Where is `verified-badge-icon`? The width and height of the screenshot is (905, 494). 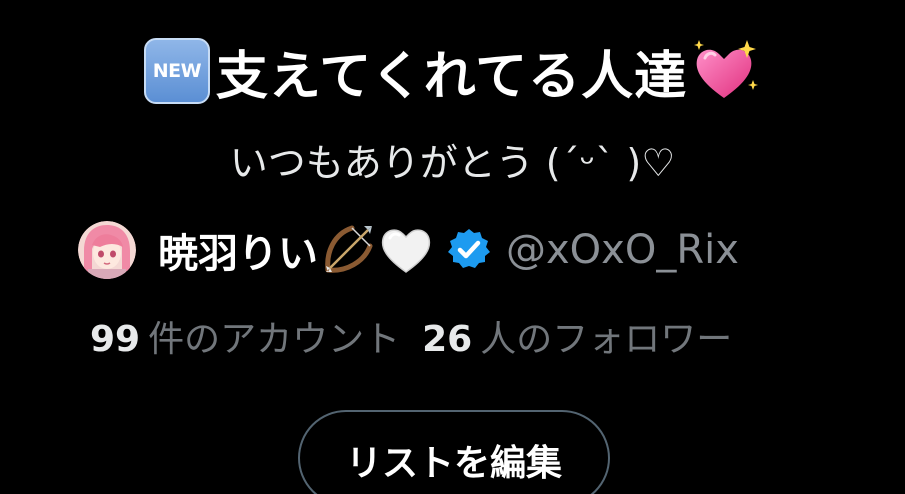
verified-badge-icon is located at coordinates (469, 250).